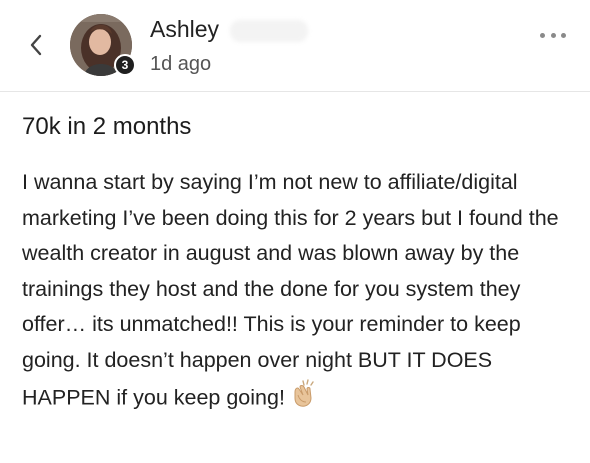 Image resolution: width=590 pixels, height=463 pixels. I want to click on post-timestamp: 1d ago, so click(181, 64).